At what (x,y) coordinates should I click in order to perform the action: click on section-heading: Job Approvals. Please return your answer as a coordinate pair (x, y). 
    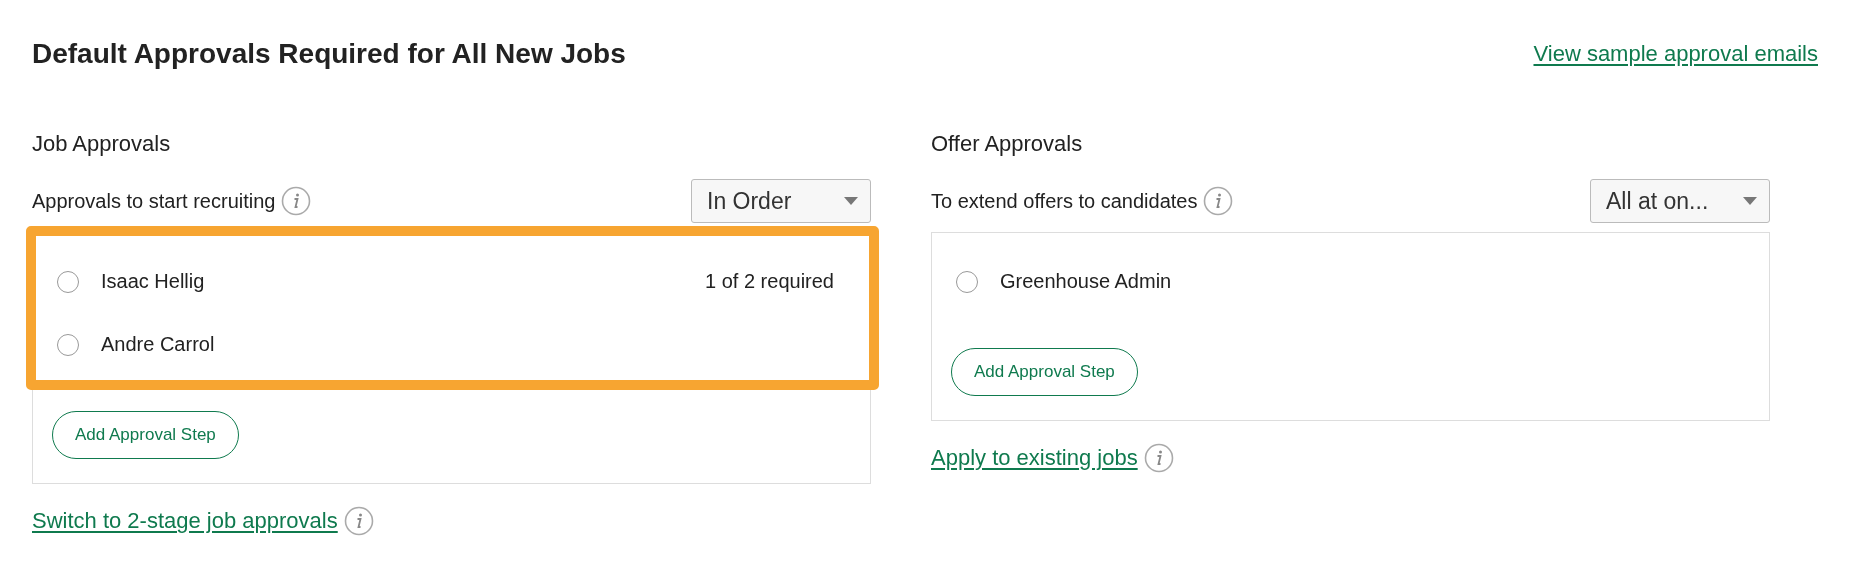
    Looking at the image, I should click on (102, 144).